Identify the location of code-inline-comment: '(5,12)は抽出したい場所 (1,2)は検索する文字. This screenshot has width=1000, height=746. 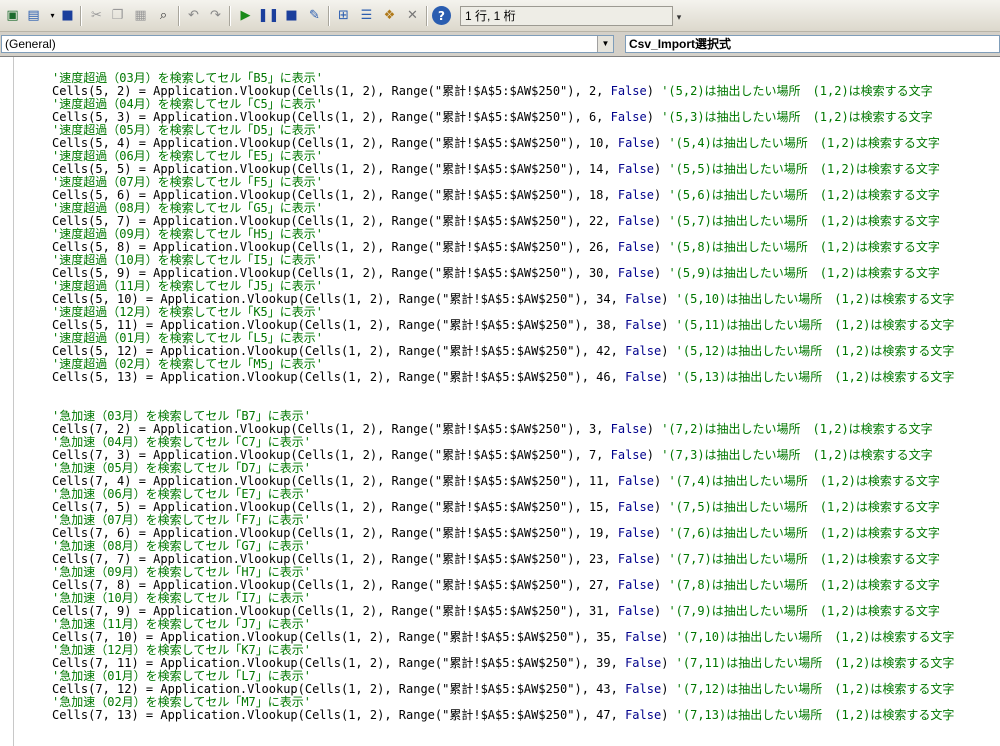
(815, 351).